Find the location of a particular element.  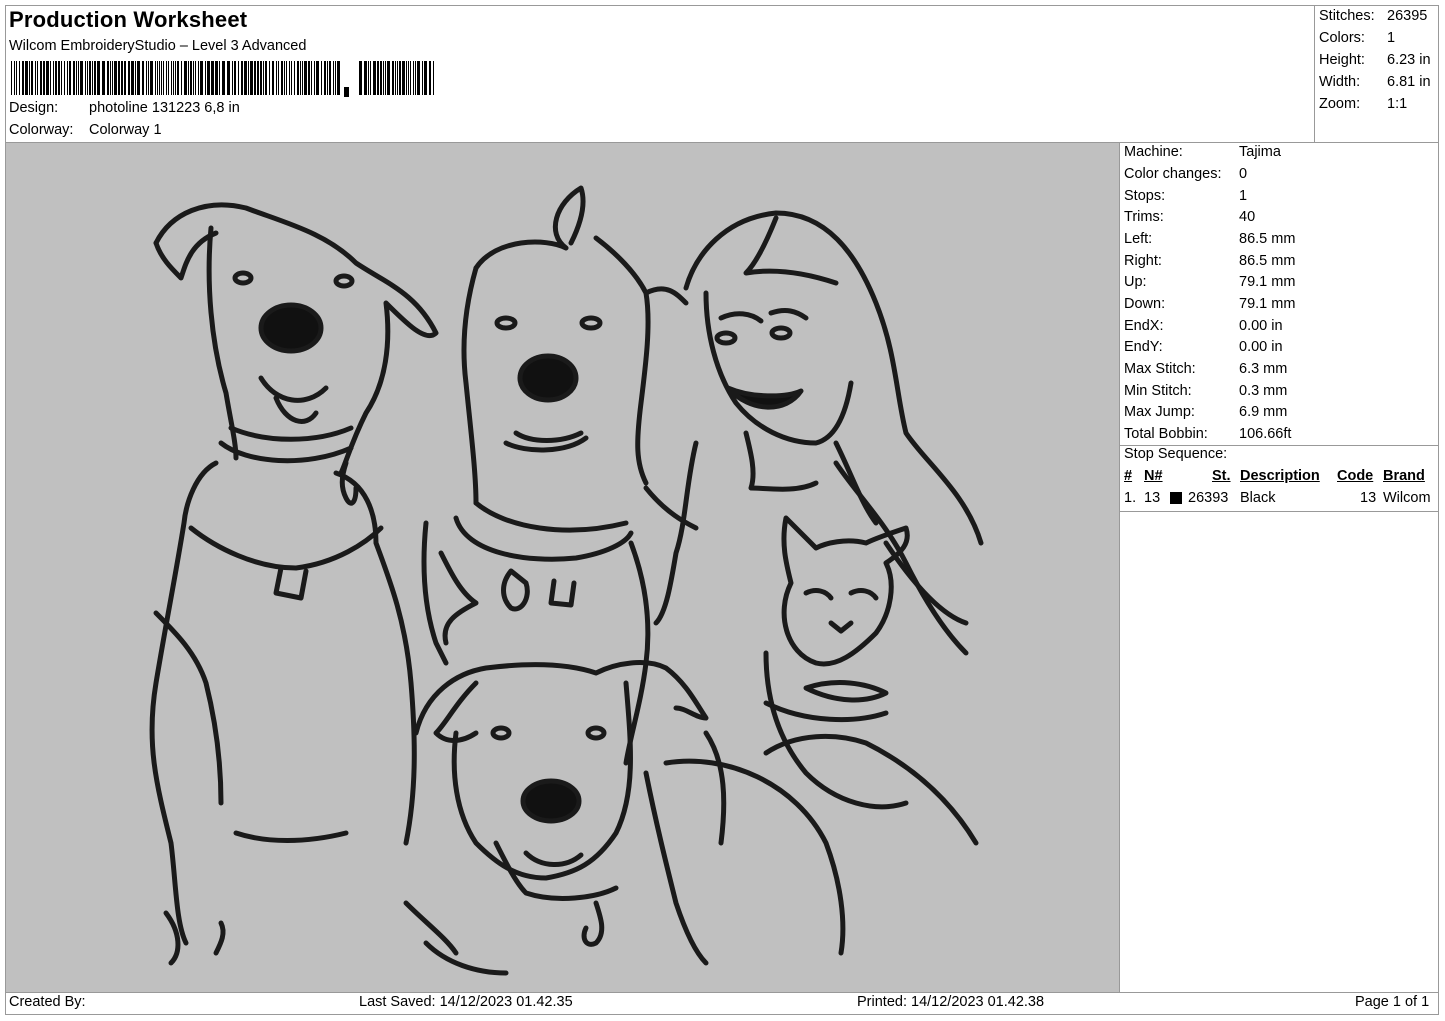

color-changes-value: 0 is located at coordinates (1243, 174).